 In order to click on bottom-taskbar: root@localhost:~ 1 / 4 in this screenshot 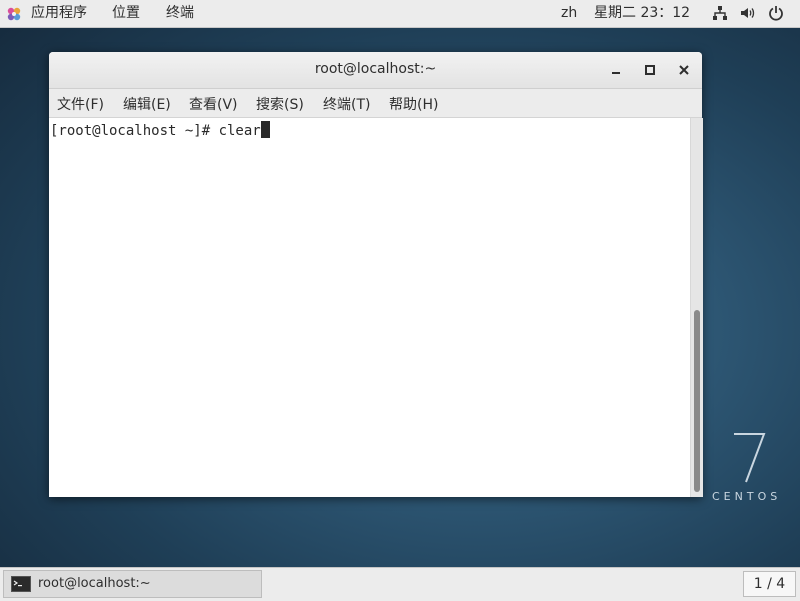, I will do `click(400, 584)`.